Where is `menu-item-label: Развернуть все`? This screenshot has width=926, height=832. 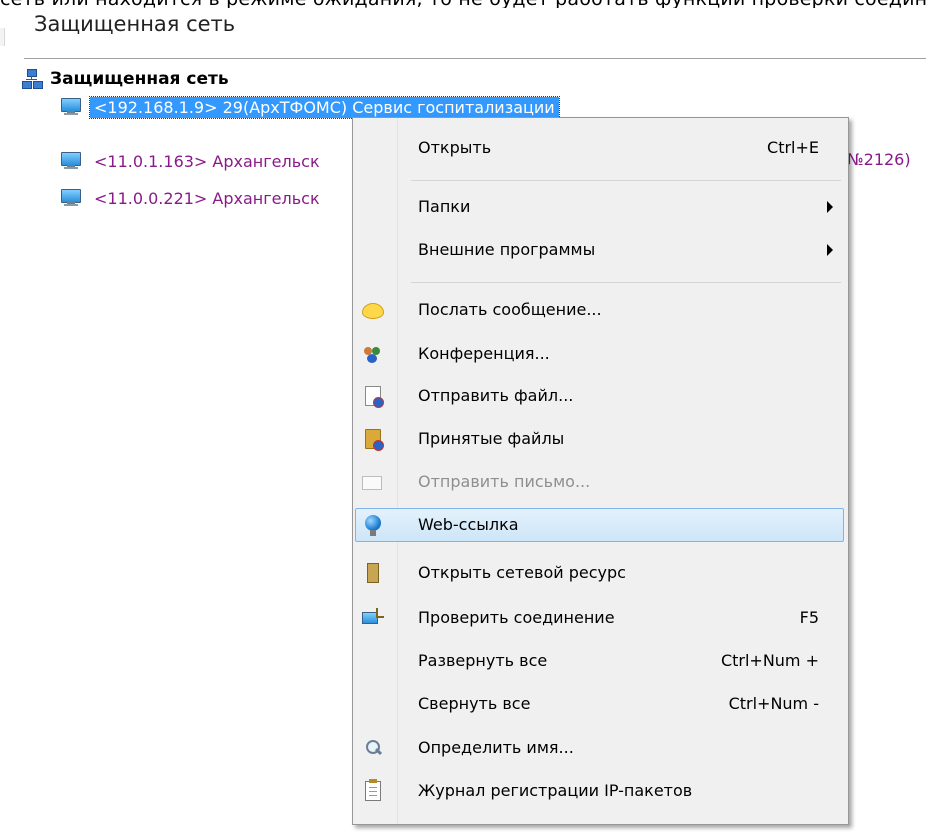
menu-item-label: Развернуть все is located at coordinates (483, 660).